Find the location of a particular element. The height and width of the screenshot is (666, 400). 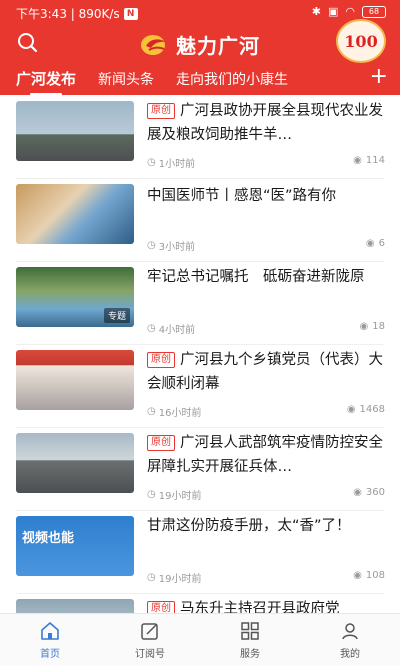

bluetooth-icon: ✱ is located at coordinates (316, 11).